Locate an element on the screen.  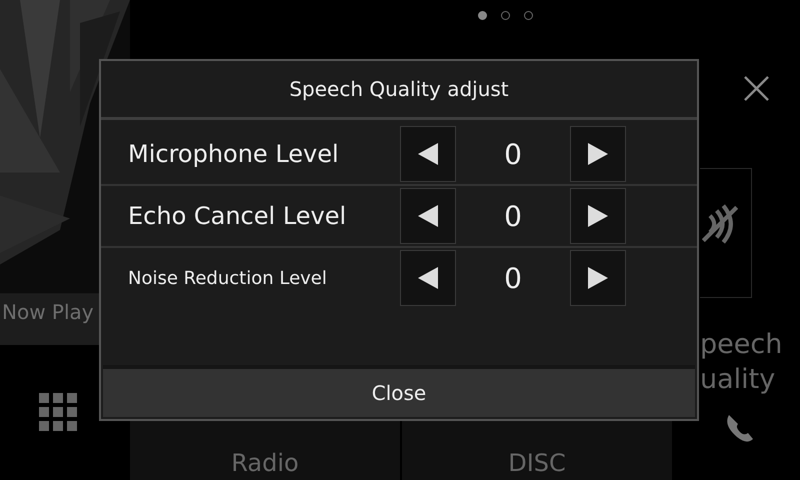
setting-label: Noise Reduction Level is located at coordinates (227, 278).